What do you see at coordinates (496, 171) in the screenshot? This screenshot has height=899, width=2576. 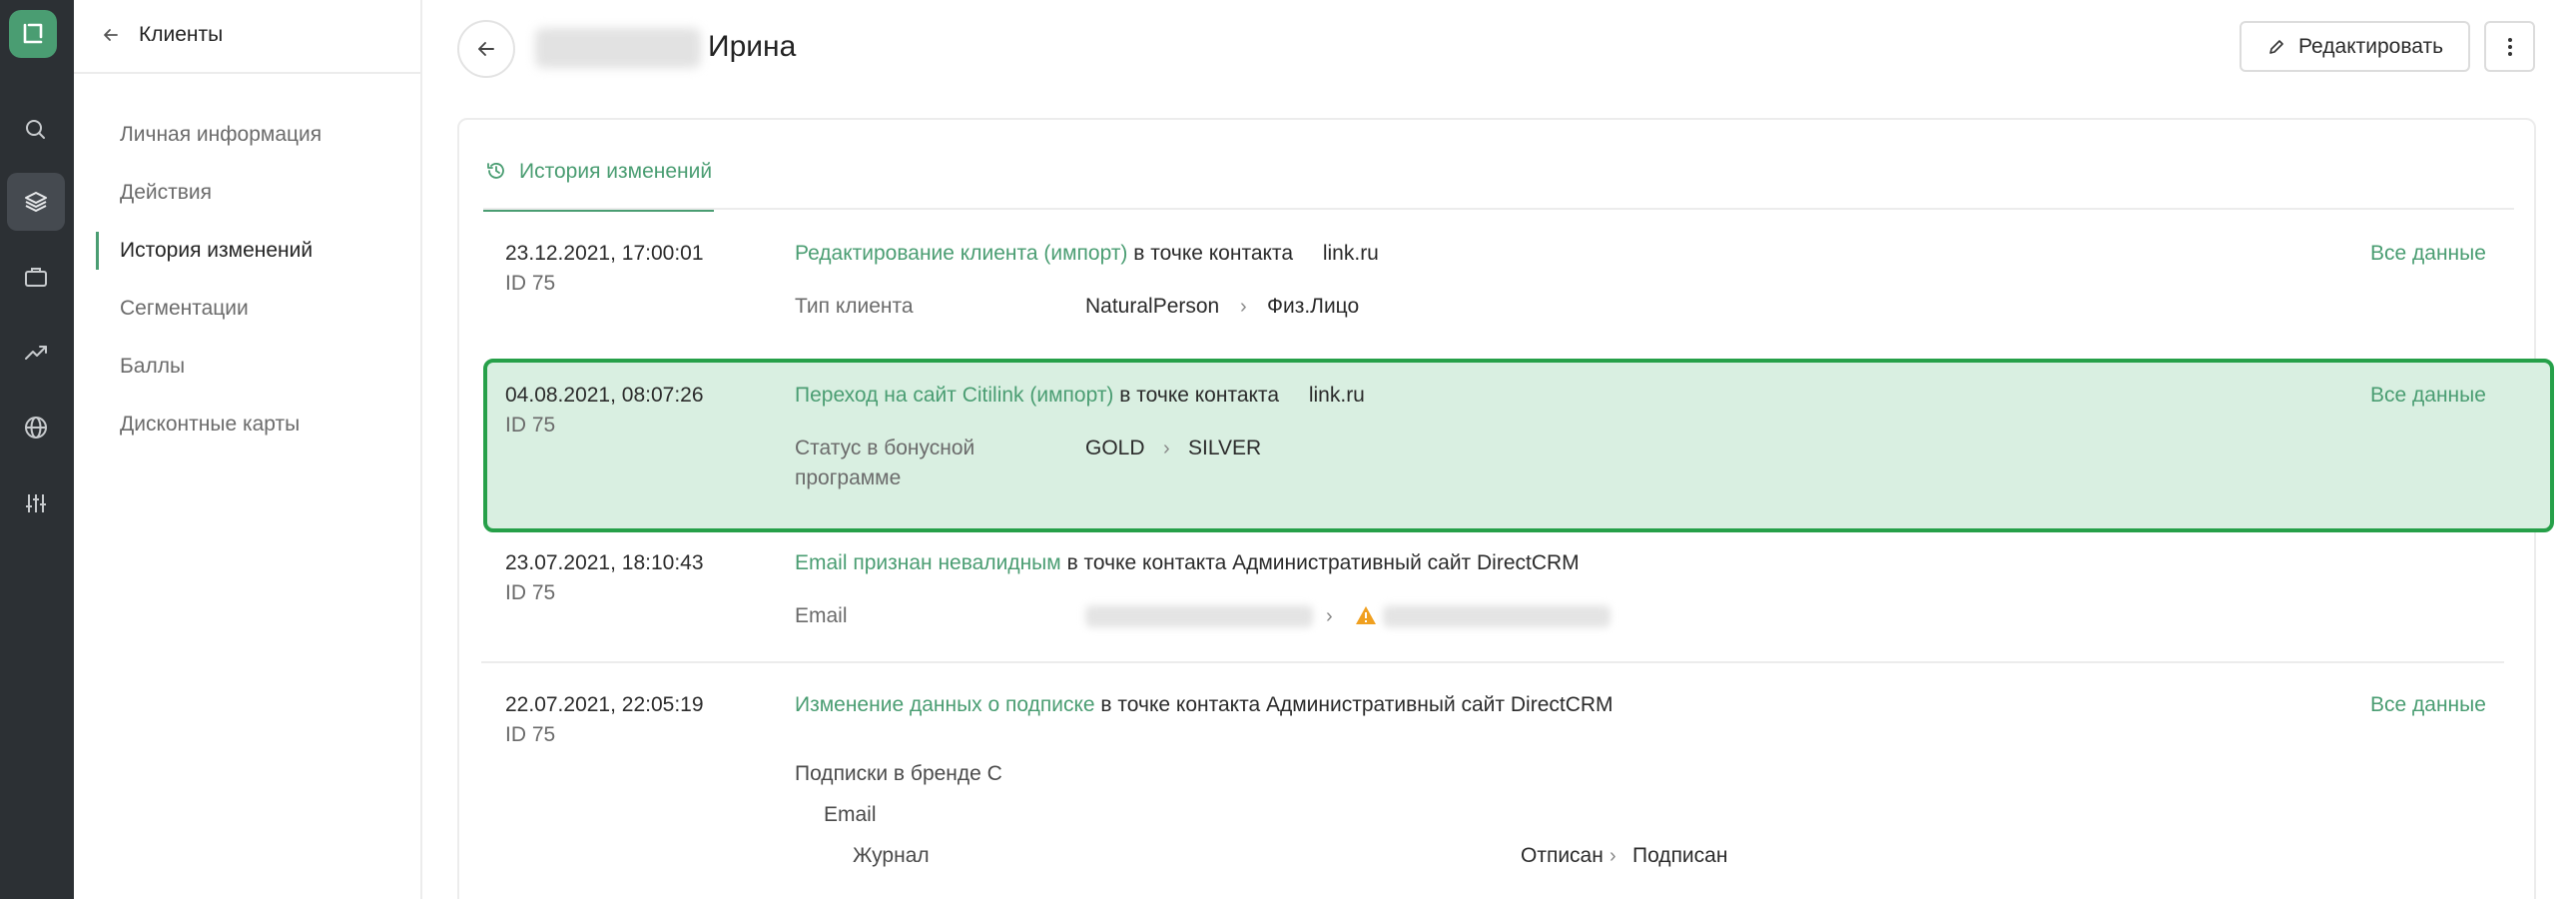 I see `history-icon` at bounding box center [496, 171].